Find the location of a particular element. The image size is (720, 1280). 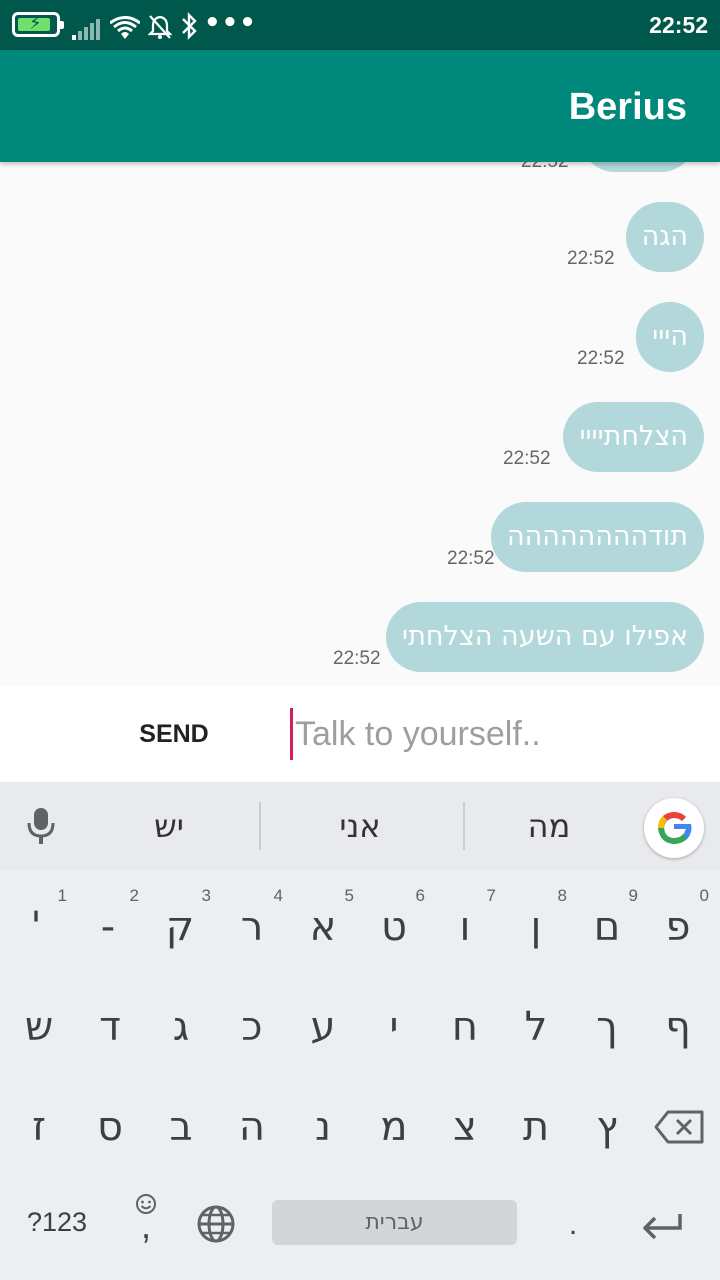

key: י is located at coordinates (394, 1027).